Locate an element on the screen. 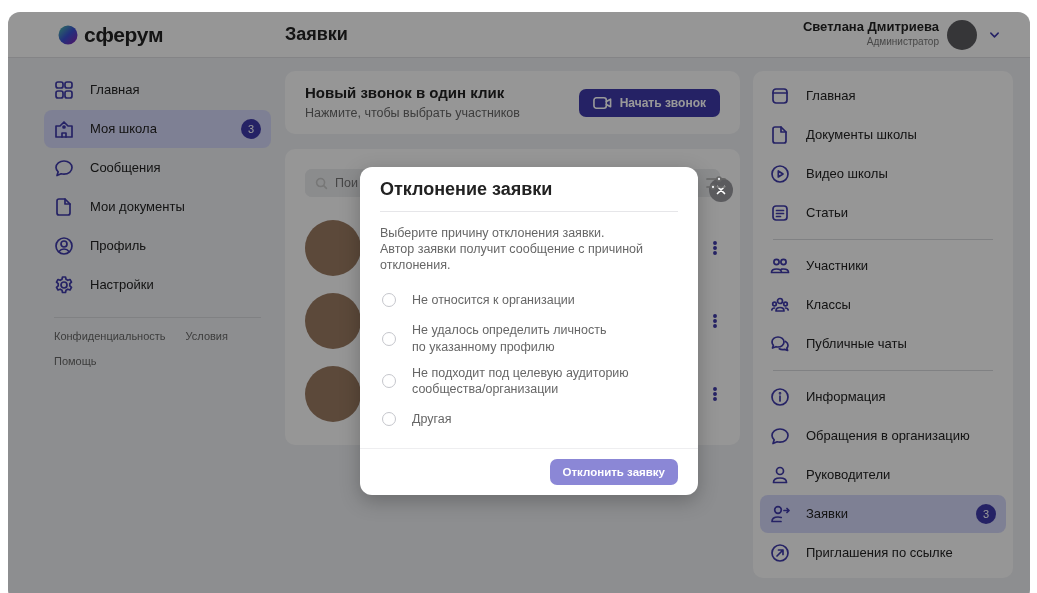 The image size is (1037, 593). user-name: Светлана Дмитриева is located at coordinates (870, 27).